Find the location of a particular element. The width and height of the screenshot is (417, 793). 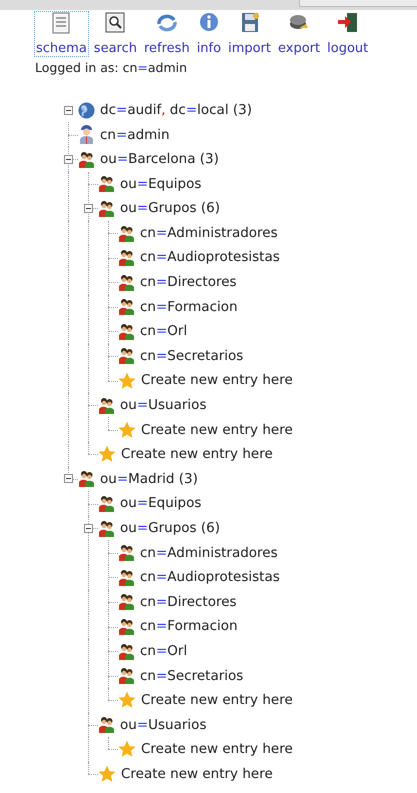

toolbar-link: export is located at coordinates (299, 34).